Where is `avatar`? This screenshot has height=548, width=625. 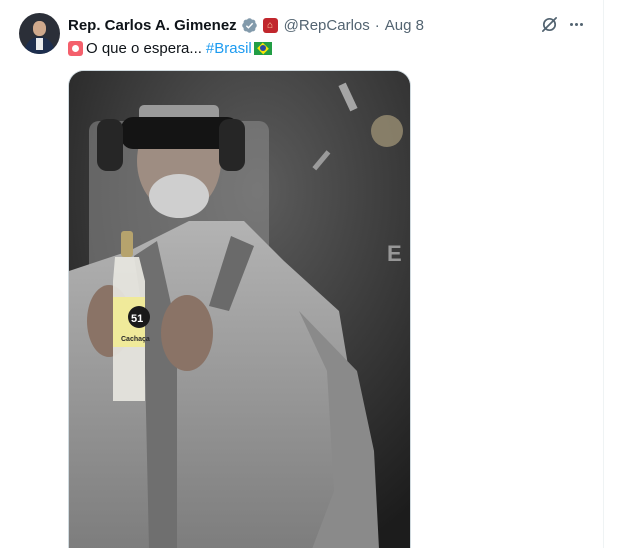
avatar is located at coordinates (39, 33).